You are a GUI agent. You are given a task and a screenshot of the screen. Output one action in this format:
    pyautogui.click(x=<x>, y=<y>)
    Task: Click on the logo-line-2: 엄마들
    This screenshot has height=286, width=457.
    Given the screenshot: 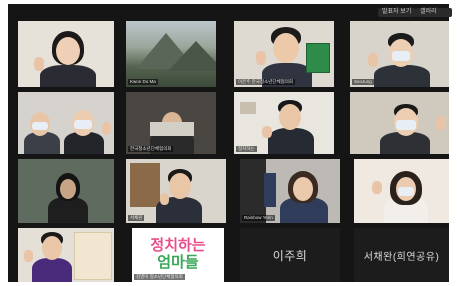 What is the action you would take?
    pyautogui.click(x=178, y=262)
    